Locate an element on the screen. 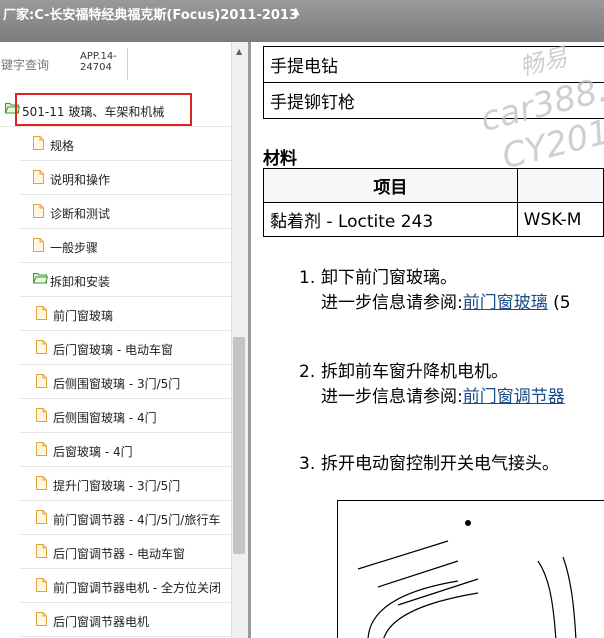 The width and height of the screenshot is (604, 638). window-title: 厂家:C-长安福特经典福克斯(Focus)2011-2013 is located at coordinates (151, 15).